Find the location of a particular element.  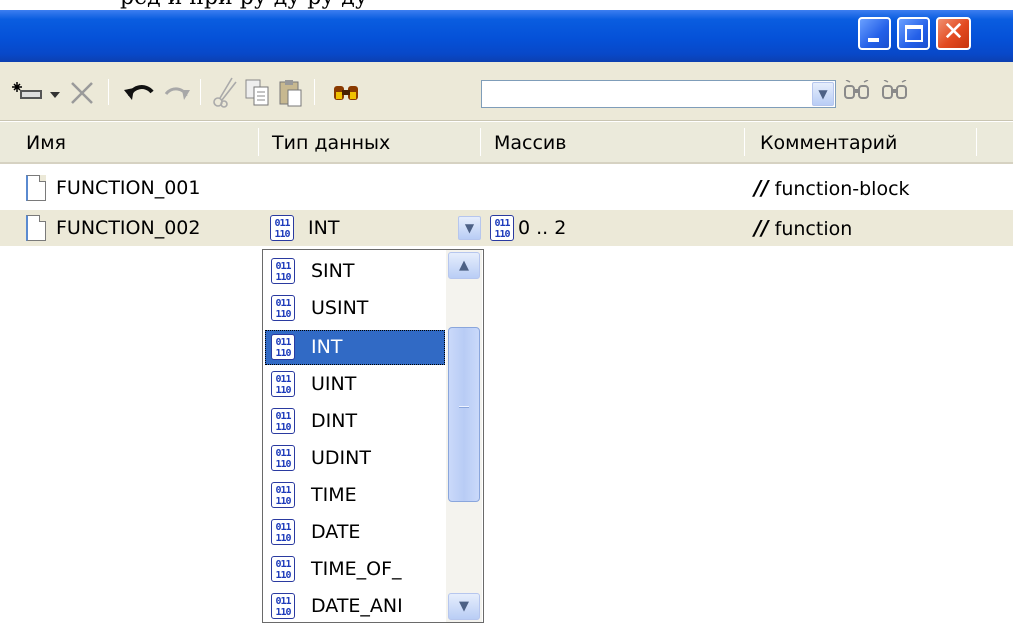

close-button: ✕ is located at coordinates (953, 33).